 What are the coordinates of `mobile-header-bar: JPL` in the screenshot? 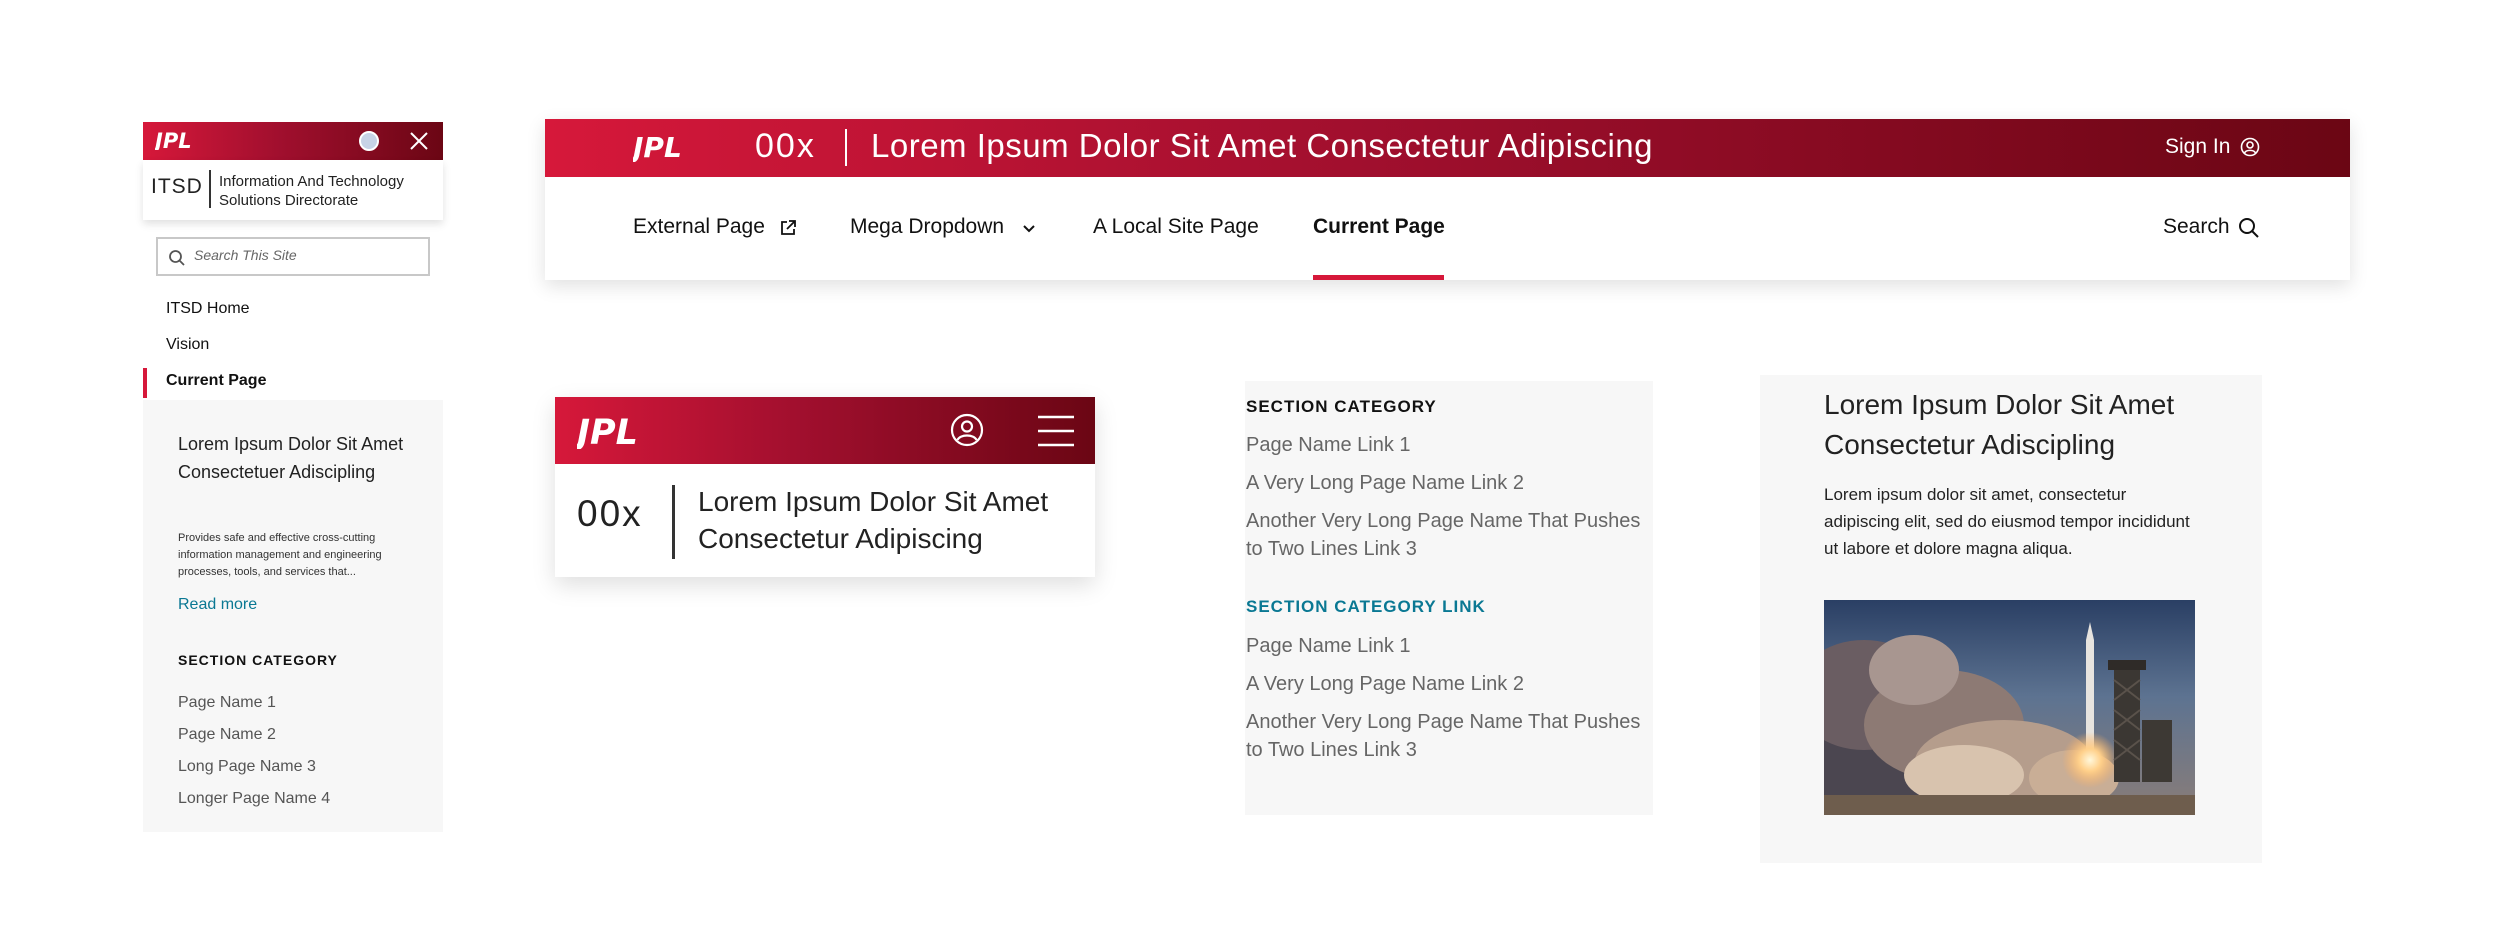 It's located at (825, 430).